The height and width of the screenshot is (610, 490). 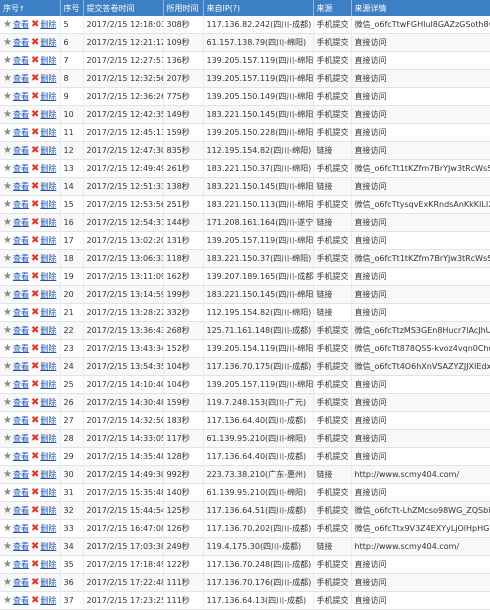 What do you see at coordinates (183, 8) in the screenshot?
I see `col-duration-header: 所用时间` at bounding box center [183, 8].